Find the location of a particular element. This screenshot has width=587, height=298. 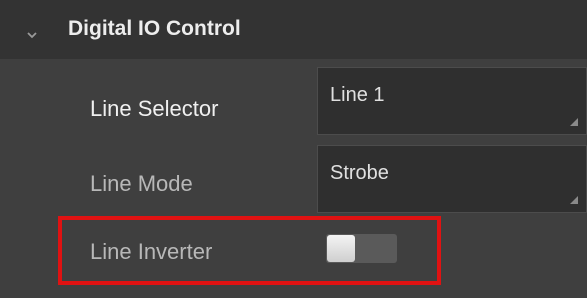

line-selector-value: Line 1 is located at coordinates (357, 95).